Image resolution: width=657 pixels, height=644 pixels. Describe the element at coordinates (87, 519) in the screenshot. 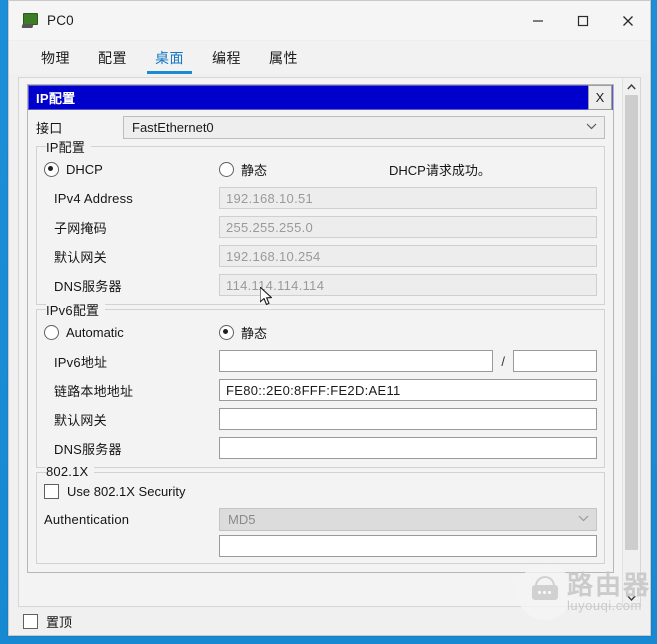

I see `authentication-label: Authentication` at that location.